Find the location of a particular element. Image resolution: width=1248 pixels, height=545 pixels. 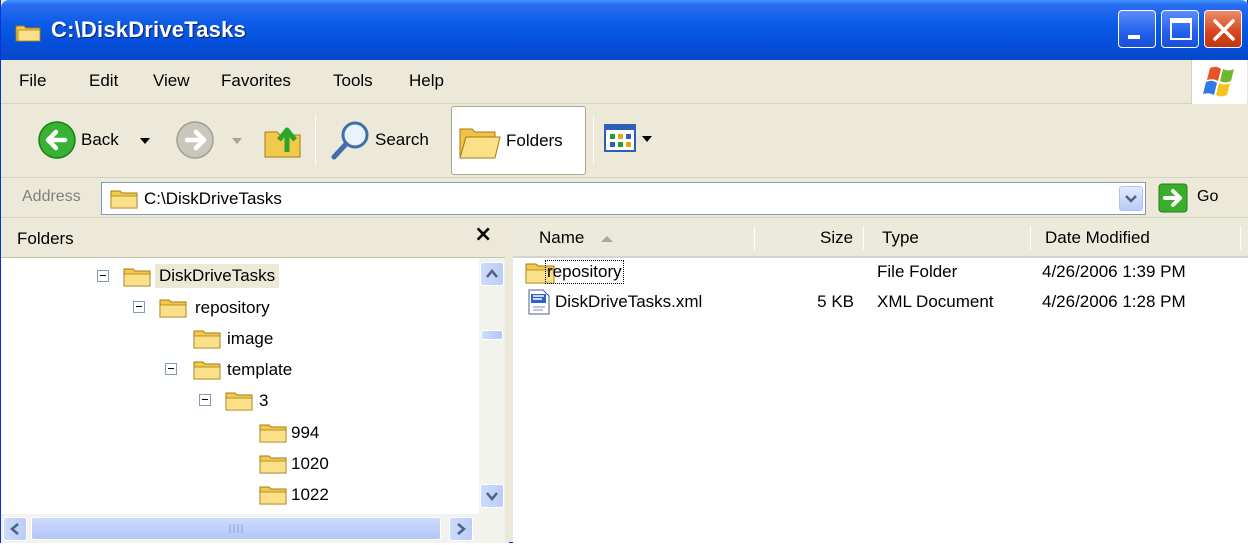

tree-item-label: DiskDriveTasks is located at coordinates (217, 276).